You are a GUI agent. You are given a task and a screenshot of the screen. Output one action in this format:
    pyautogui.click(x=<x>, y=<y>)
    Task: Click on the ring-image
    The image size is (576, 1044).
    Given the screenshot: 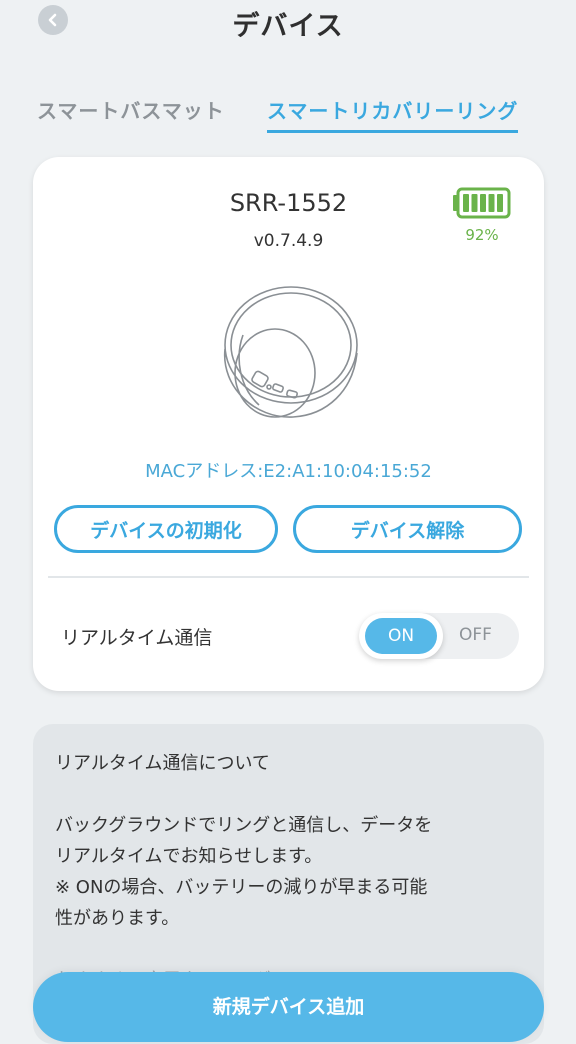 What is the action you would take?
    pyautogui.click(x=290, y=352)
    